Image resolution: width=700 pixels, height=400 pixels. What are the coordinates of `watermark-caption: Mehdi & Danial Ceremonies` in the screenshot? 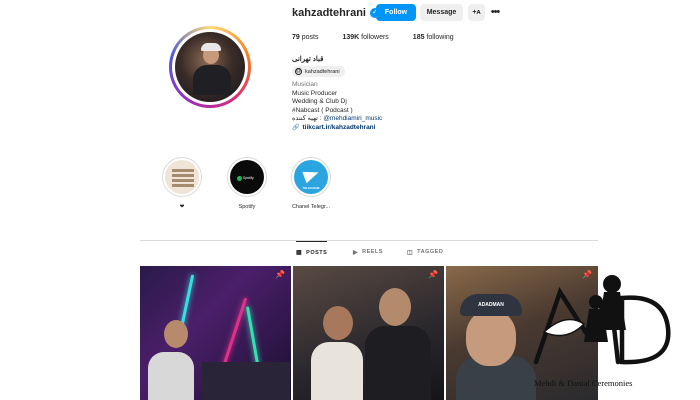 It's located at (583, 383).